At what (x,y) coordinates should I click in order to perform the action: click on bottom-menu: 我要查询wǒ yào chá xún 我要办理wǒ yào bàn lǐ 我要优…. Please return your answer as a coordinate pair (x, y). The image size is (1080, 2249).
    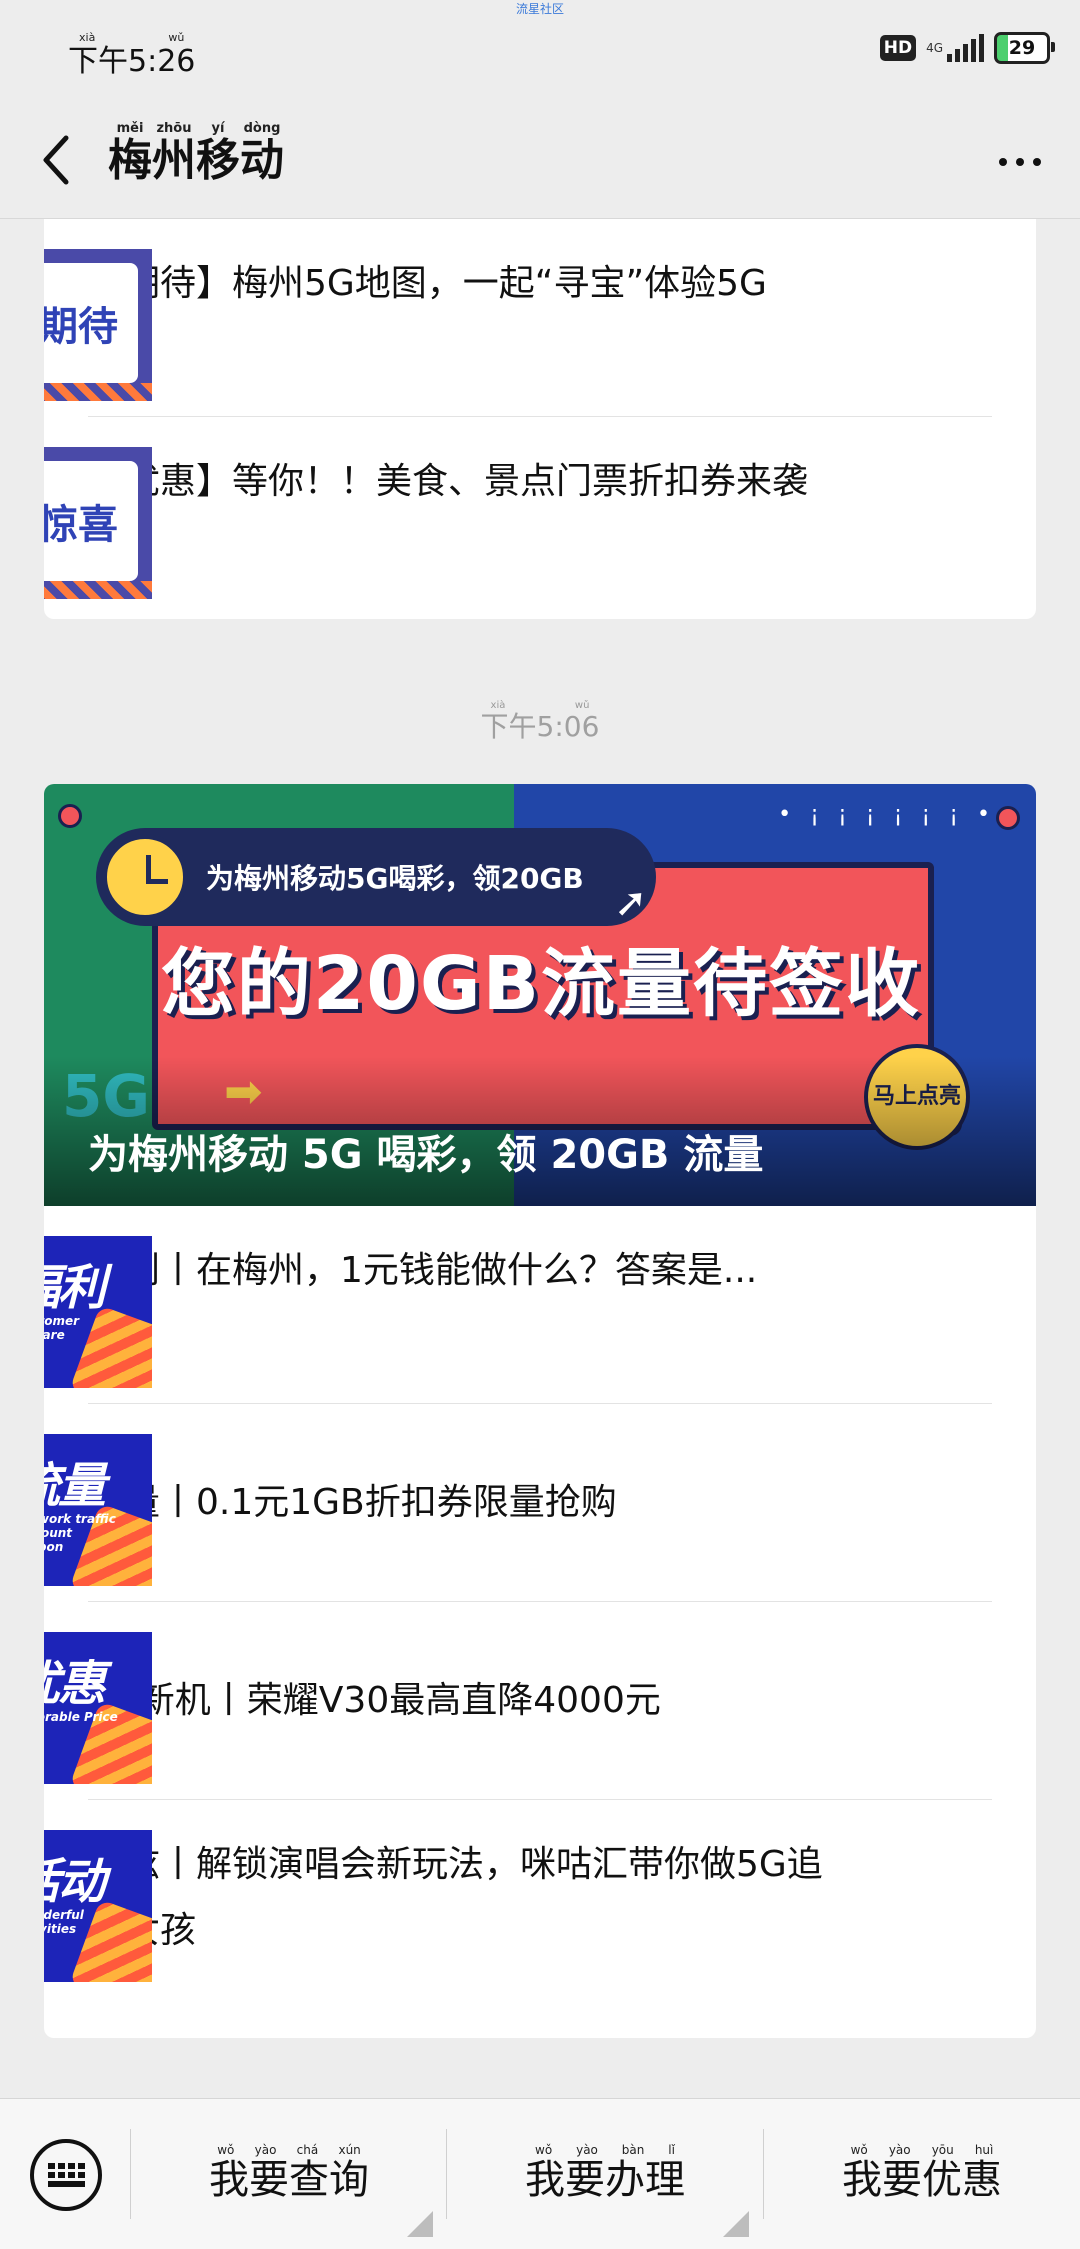
    Looking at the image, I should click on (540, 2173).